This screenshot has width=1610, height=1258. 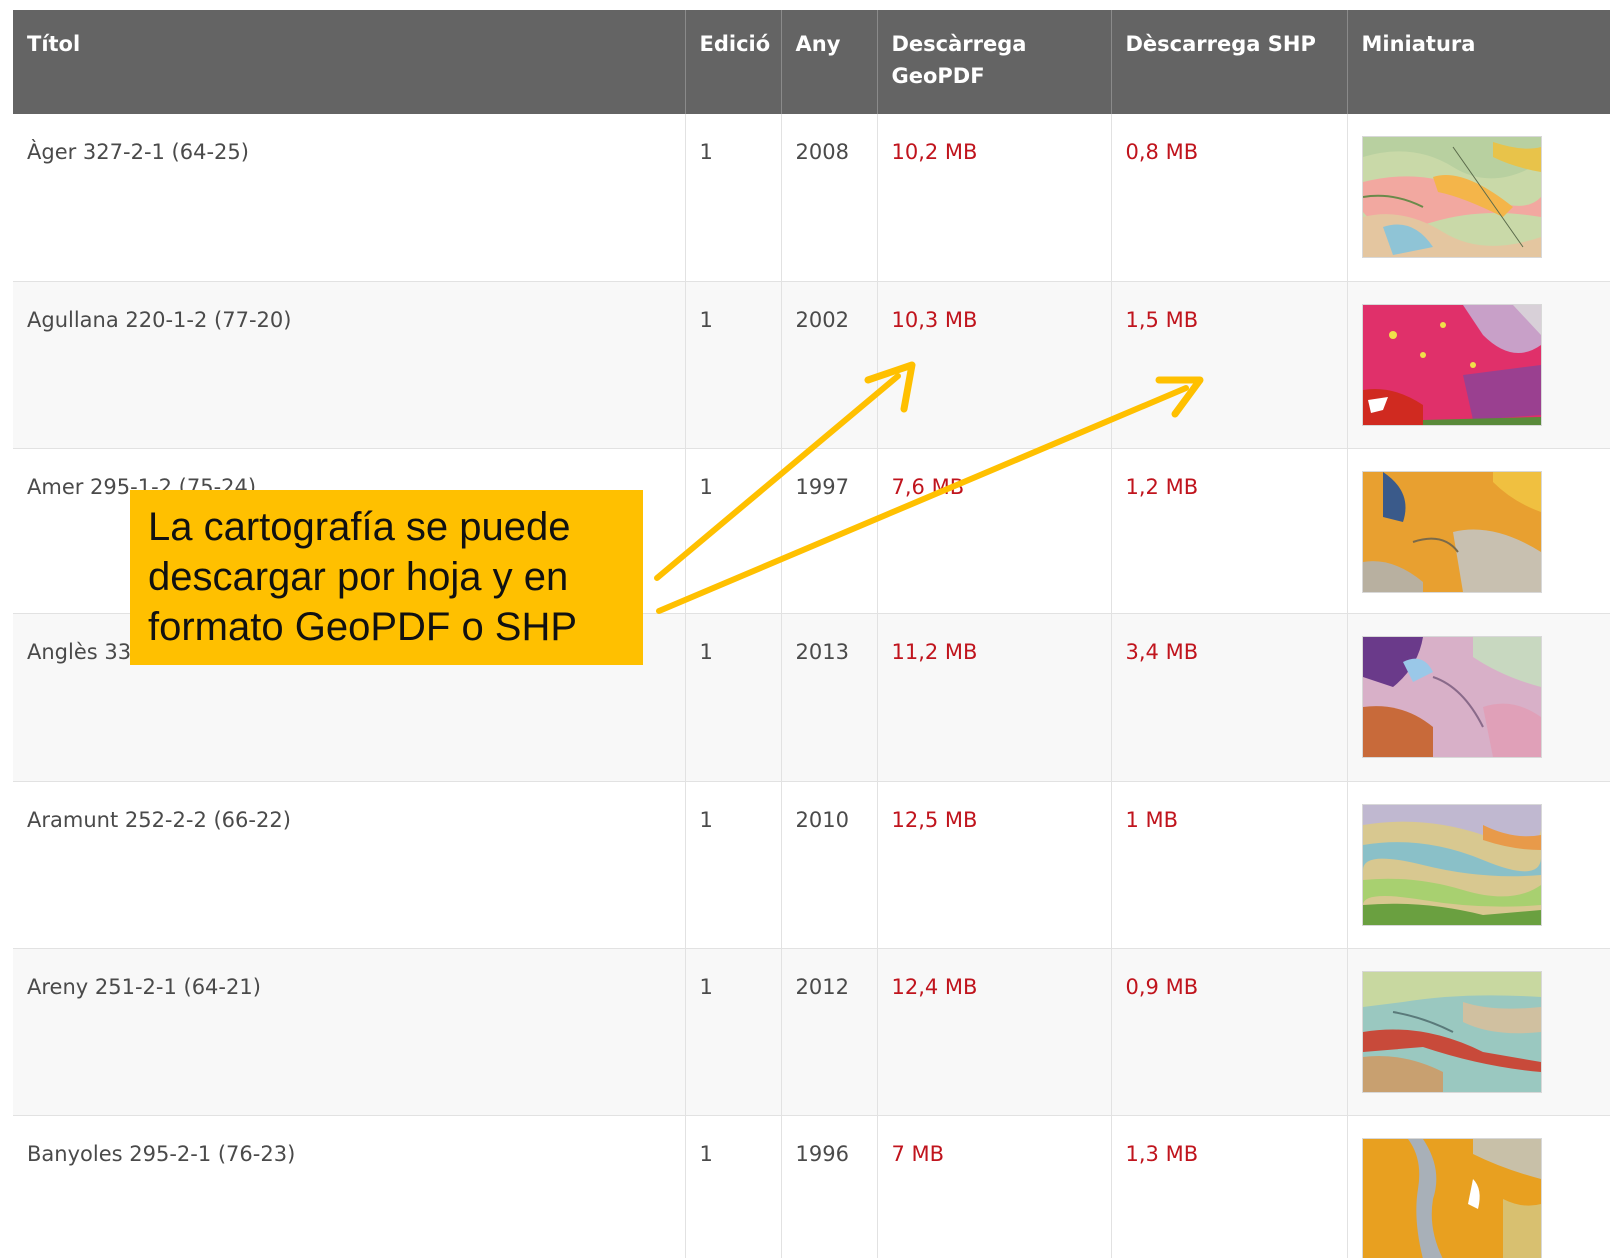 What do you see at coordinates (829, 62) in the screenshot?
I see `column-header-year: Any` at bounding box center [829, 62].